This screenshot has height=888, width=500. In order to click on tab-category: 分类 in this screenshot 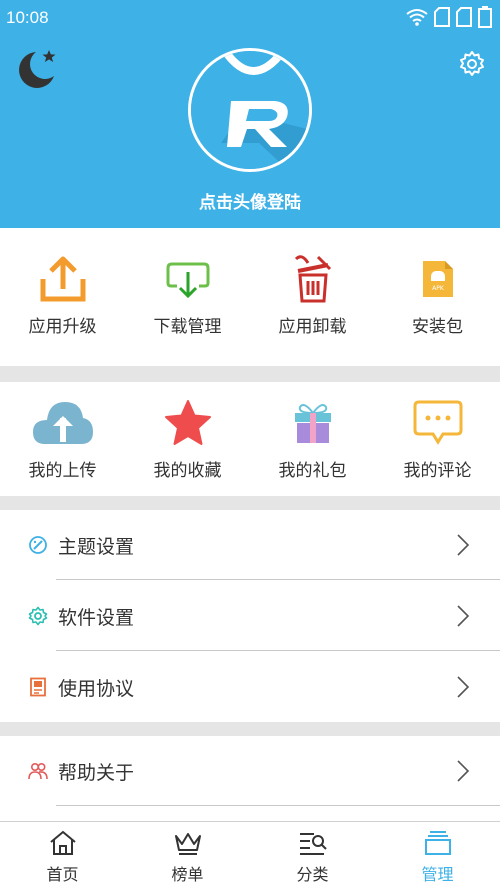, I will do `click(312, 855)`.